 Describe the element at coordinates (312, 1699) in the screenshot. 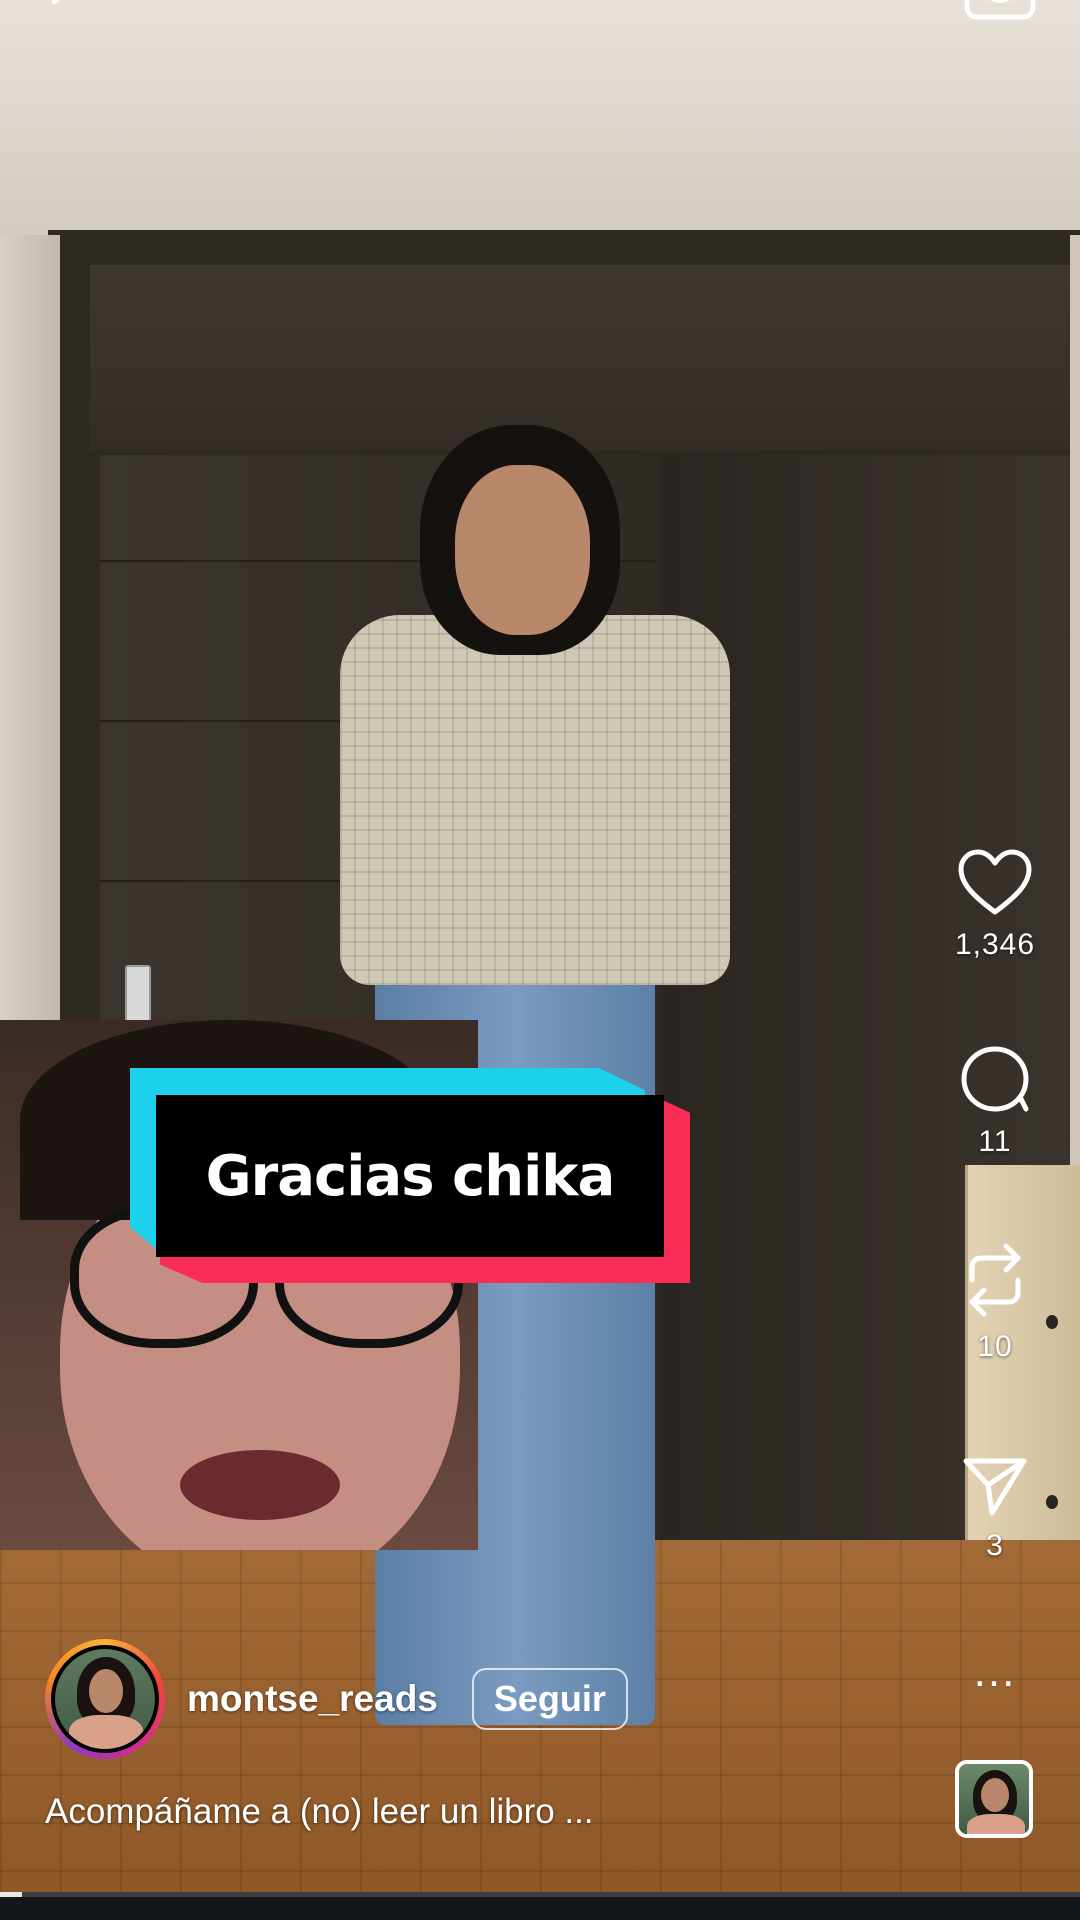

I see `author-username: montse_reads` at that location.